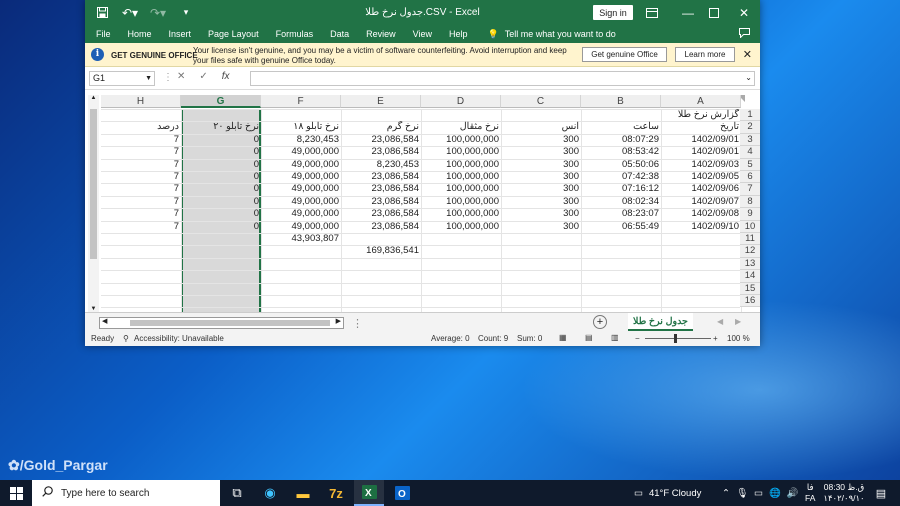  What do you see at coordinates (621, 152) in the screenshot?
I see `cell-b4: 08:53:42` at bounding box center [621, 152].